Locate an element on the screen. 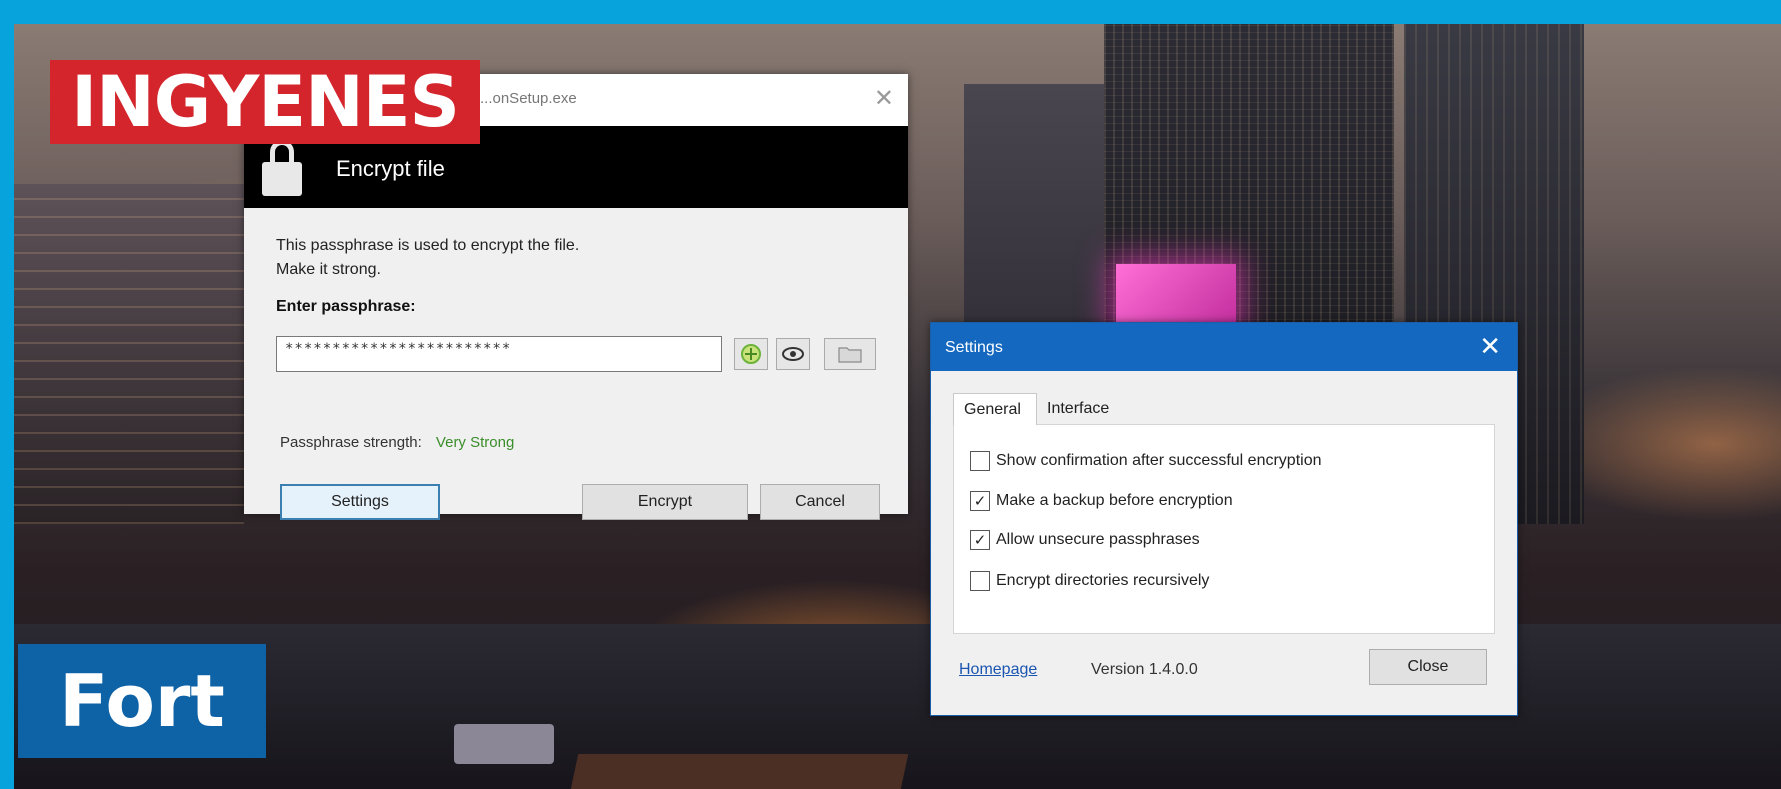 Image resolution: width=1781 pixels, height=789 pixels. show-passphrase-button is located at coordinates (793, 354).